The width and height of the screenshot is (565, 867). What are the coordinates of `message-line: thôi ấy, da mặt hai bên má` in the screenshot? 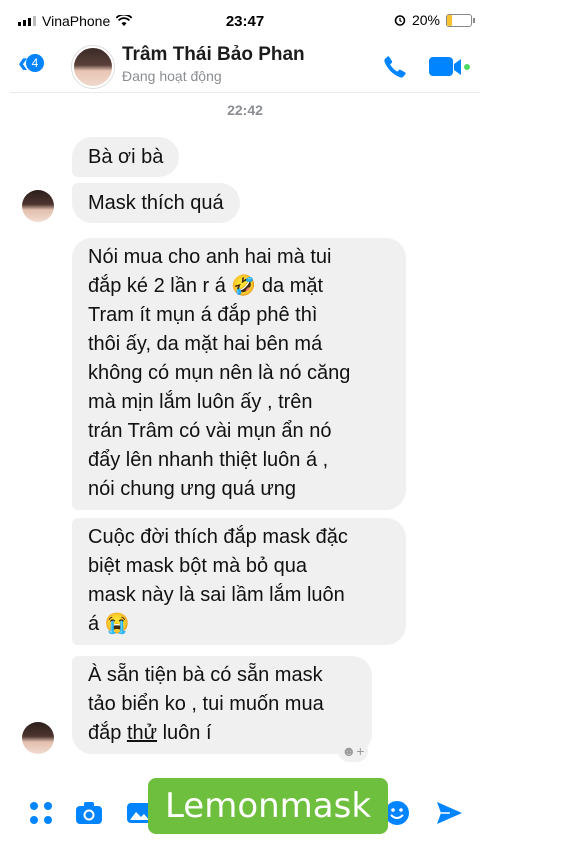 It's located at (205, 344).